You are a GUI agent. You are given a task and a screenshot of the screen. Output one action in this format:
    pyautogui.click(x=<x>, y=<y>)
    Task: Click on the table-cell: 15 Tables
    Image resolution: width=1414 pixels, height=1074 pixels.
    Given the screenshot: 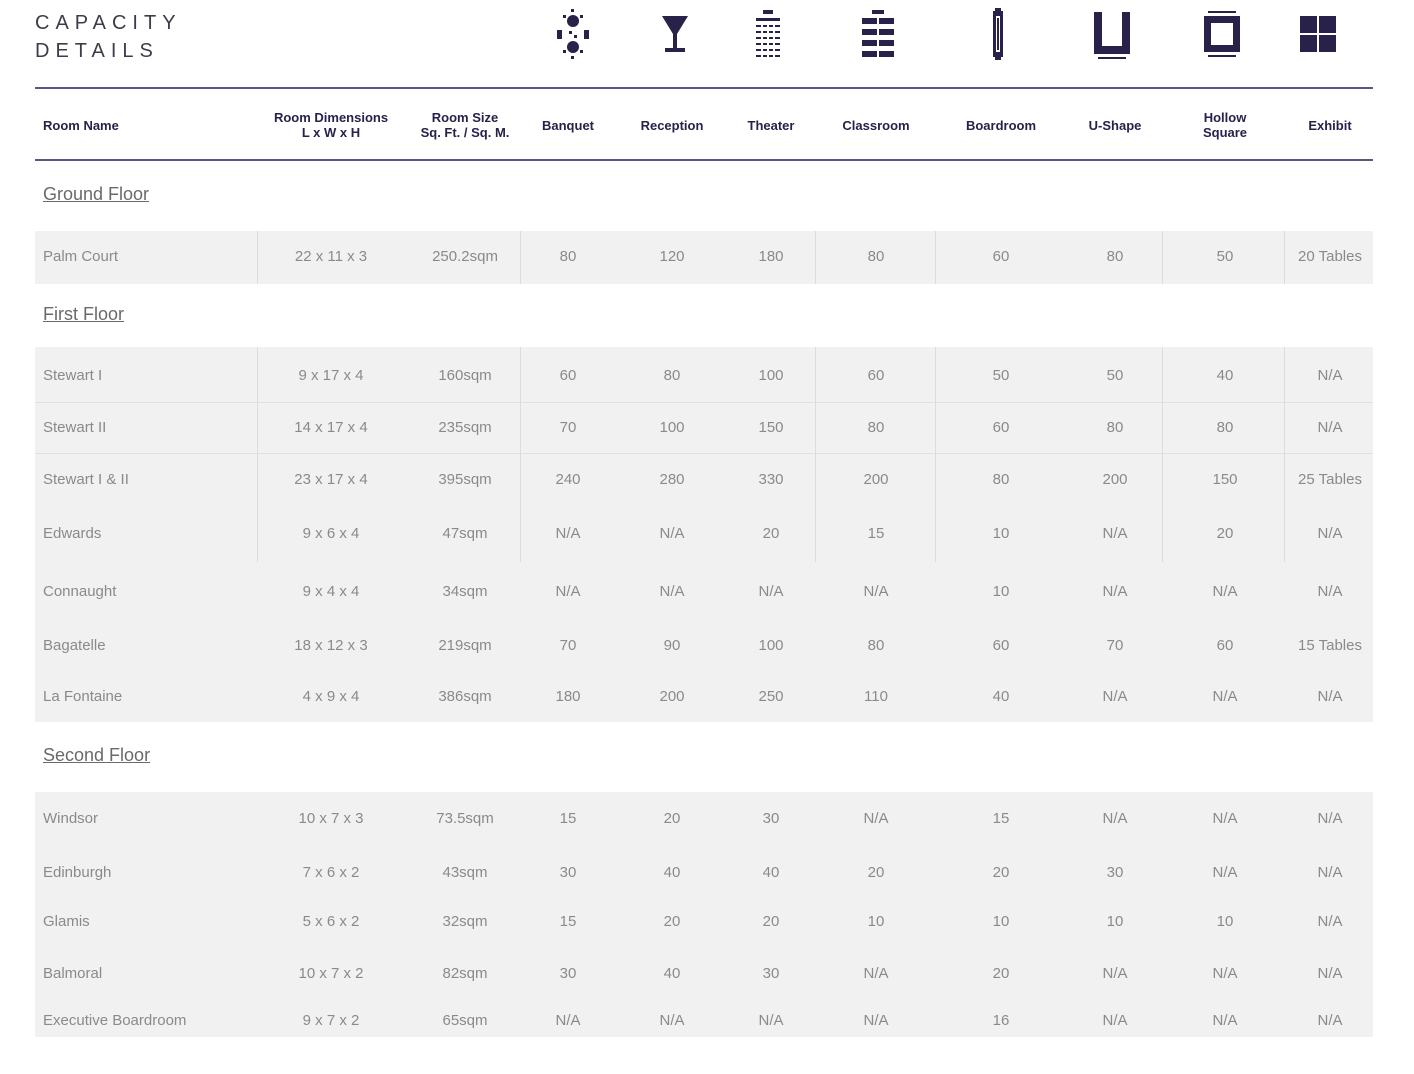 What is the action you would take?
    pyautogui.click(x=1330, y=645)
    